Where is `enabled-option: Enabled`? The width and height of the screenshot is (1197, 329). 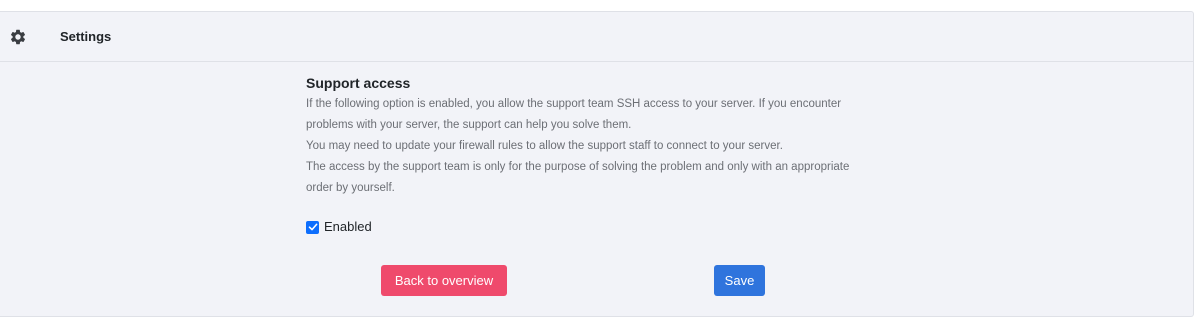 enabled-option: Enabled is located at coordinates (339, 227).